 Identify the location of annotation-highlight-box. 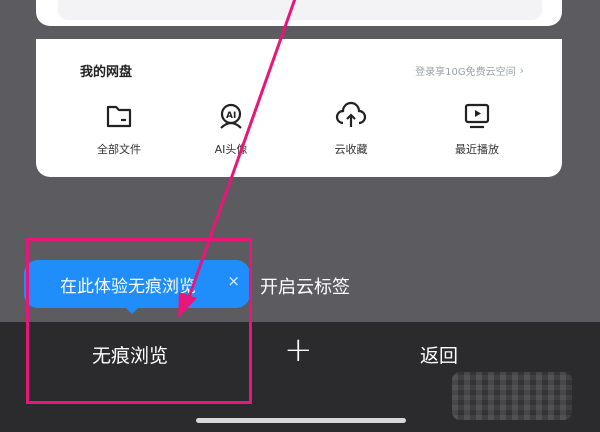
(139, 321).